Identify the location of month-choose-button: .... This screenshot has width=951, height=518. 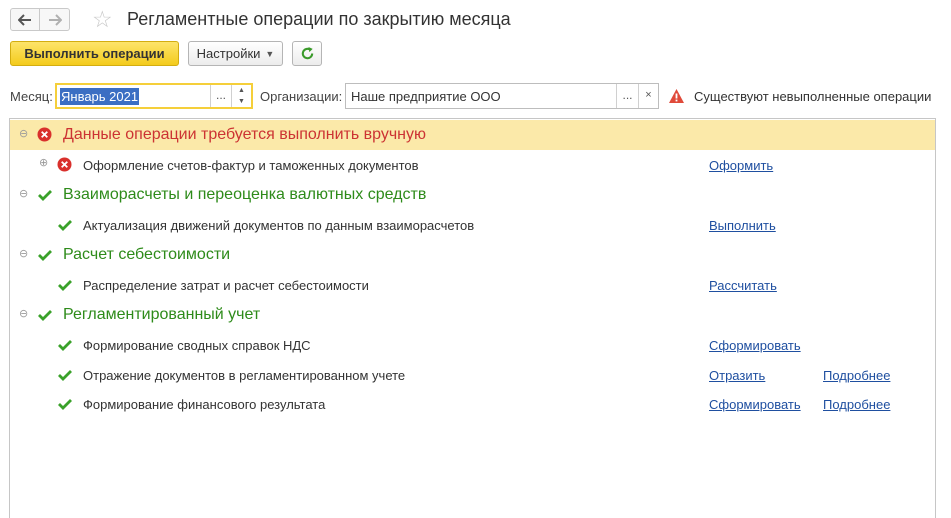
(220, 96).